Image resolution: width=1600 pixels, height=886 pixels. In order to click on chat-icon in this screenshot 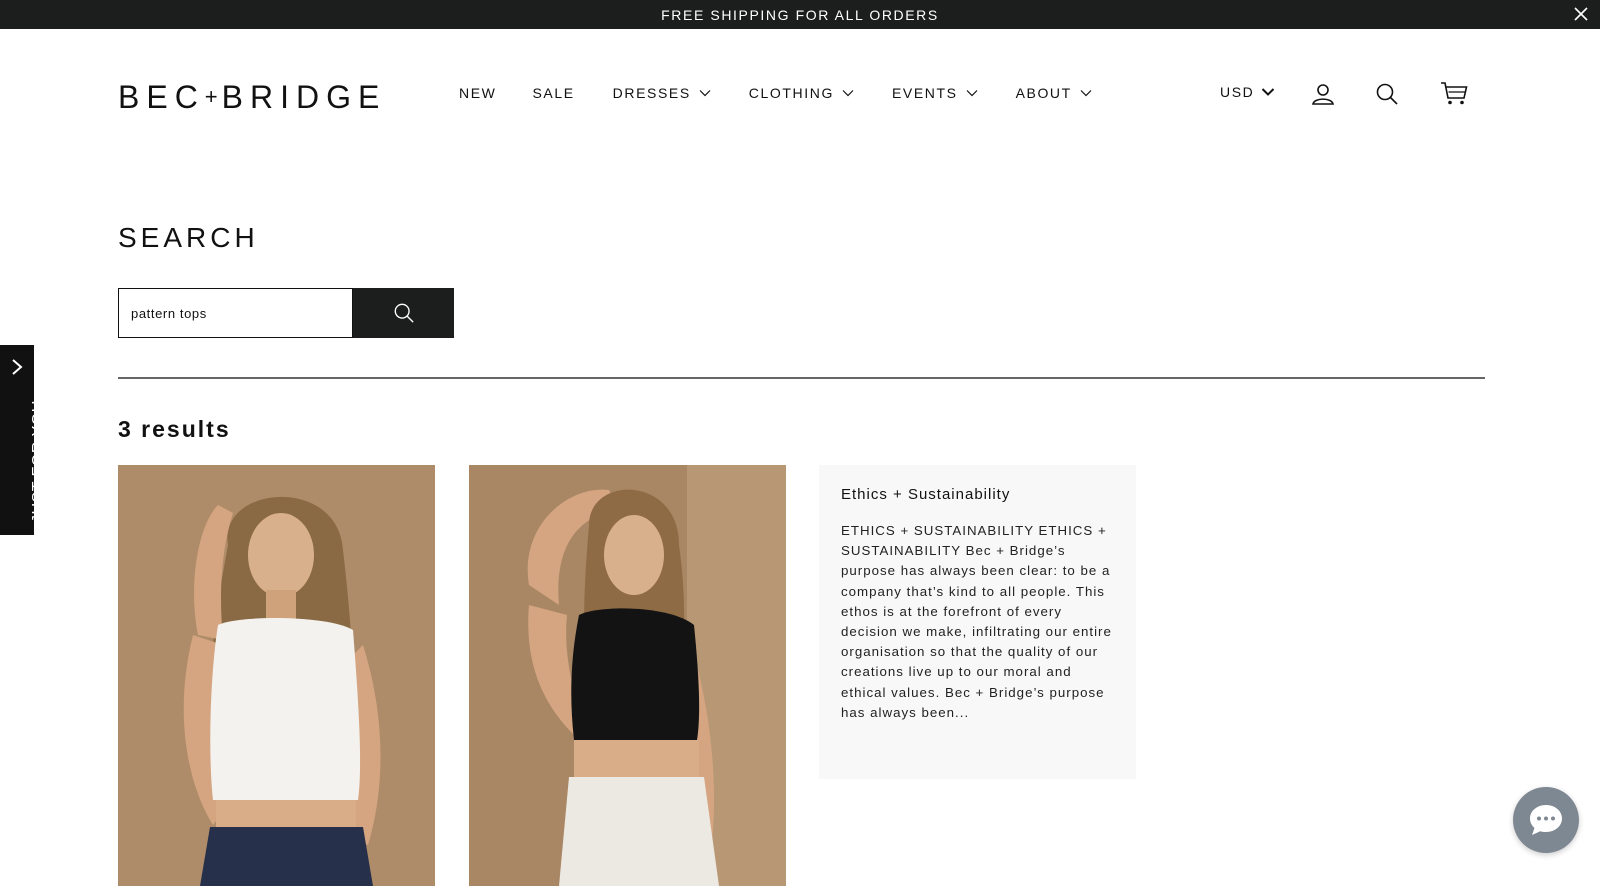, I will do `click(1546, 820)`.